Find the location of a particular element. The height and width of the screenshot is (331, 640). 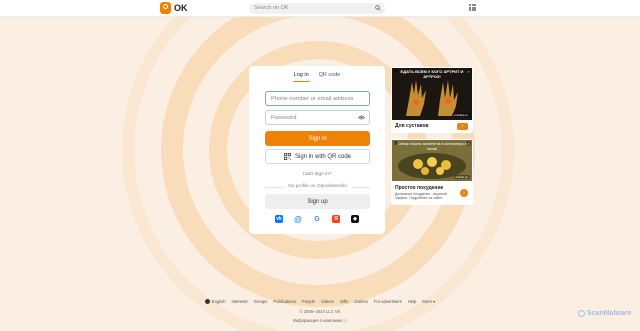

other-login-icon: ◆ is located at coordinates (355, 219).